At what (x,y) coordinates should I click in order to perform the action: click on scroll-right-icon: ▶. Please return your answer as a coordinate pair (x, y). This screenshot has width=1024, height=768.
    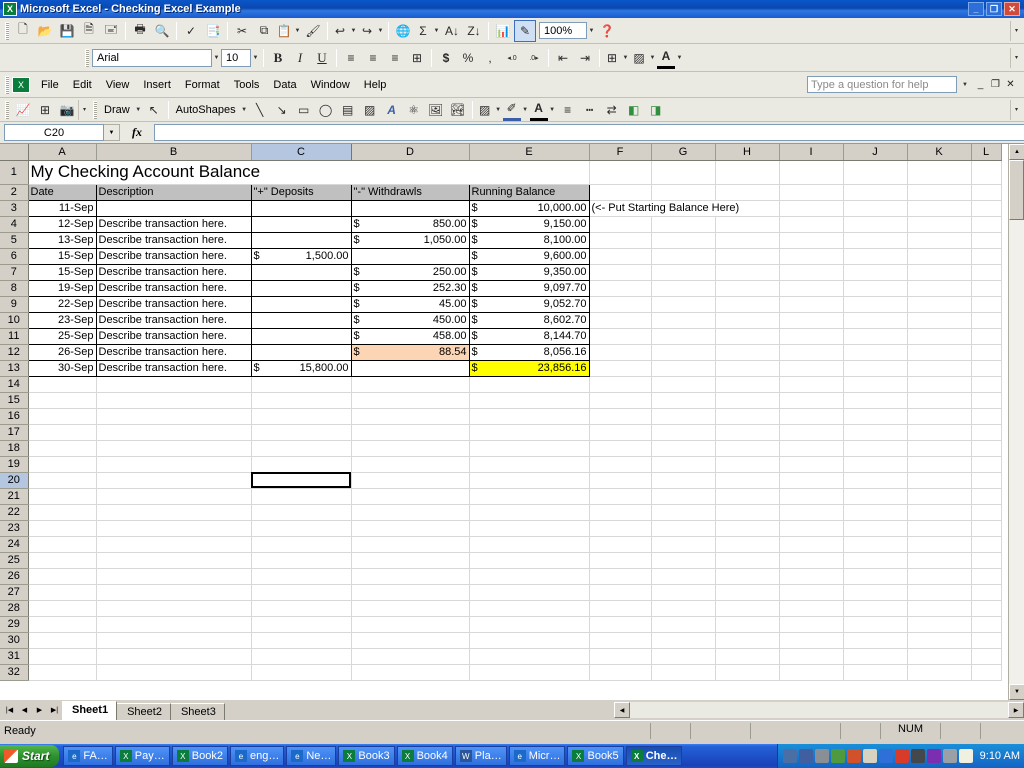
    Looking at the image, I should click on (1016, 710).